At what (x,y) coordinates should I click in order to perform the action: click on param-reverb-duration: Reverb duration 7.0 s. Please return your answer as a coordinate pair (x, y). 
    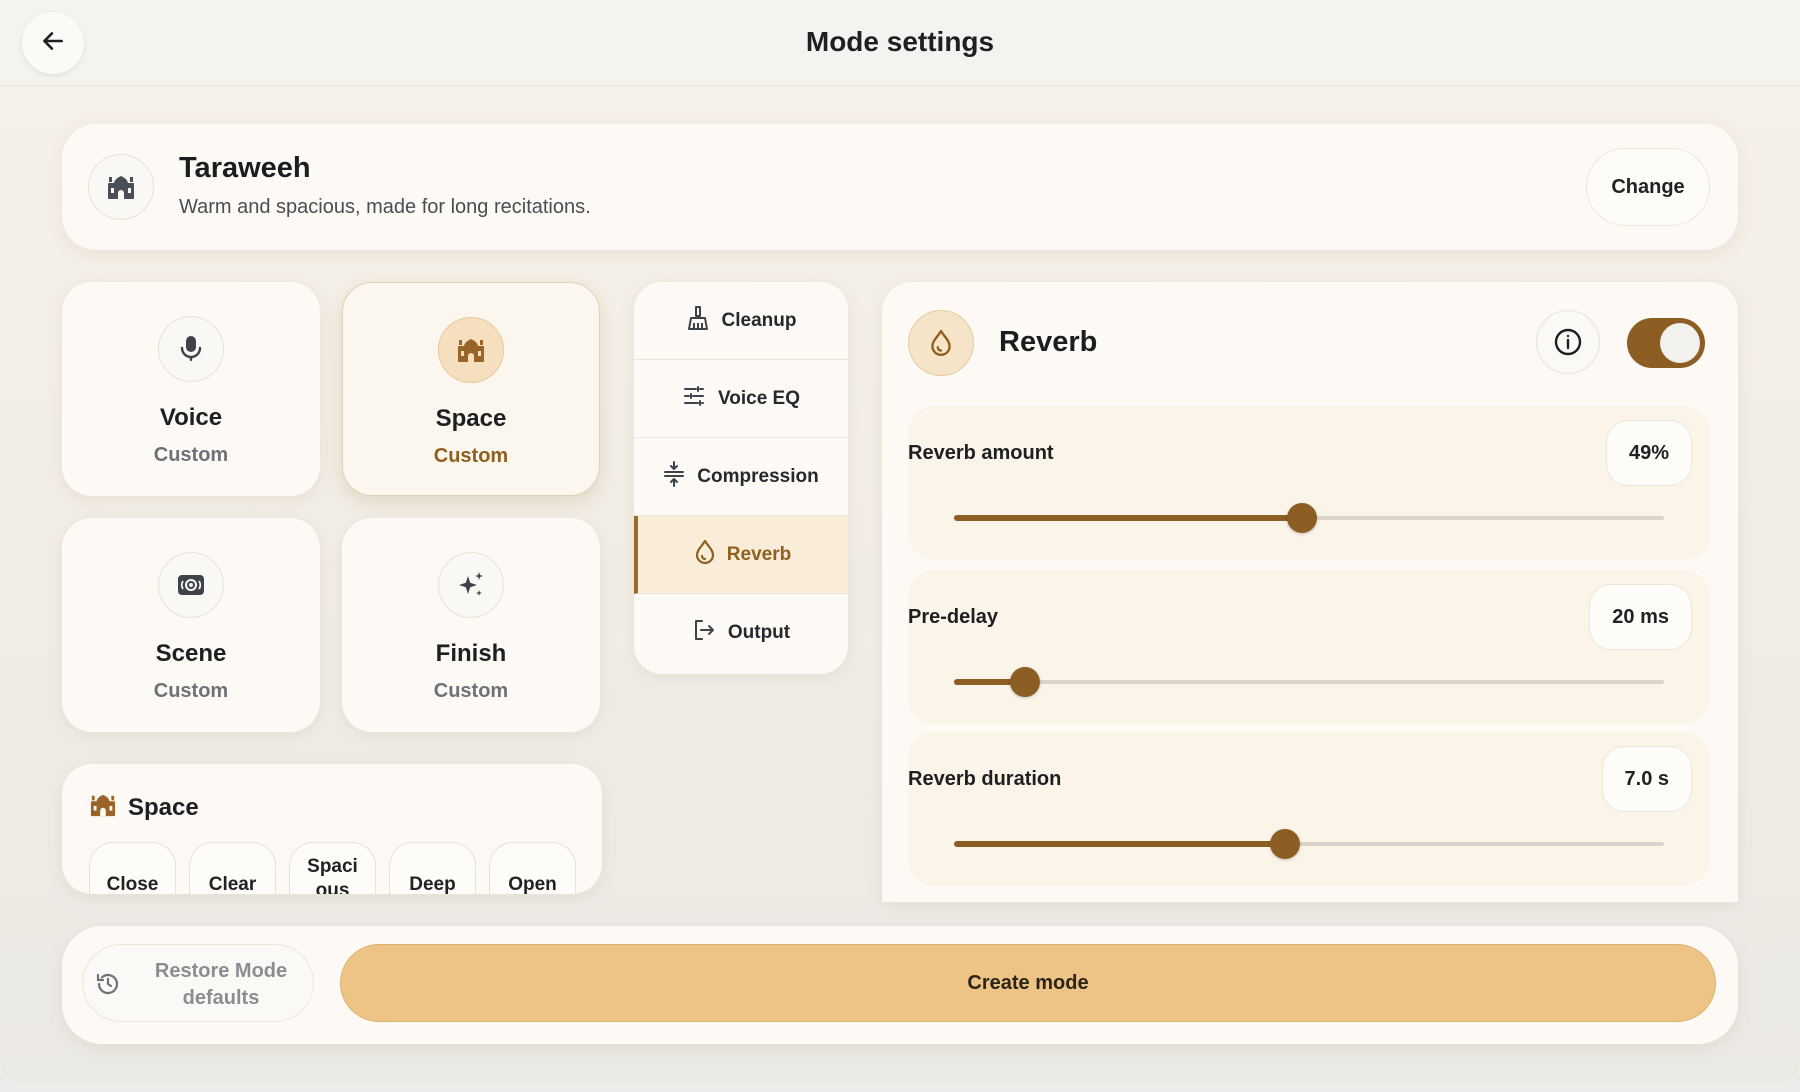
    Looking at the image, I should click on (1309, 809).